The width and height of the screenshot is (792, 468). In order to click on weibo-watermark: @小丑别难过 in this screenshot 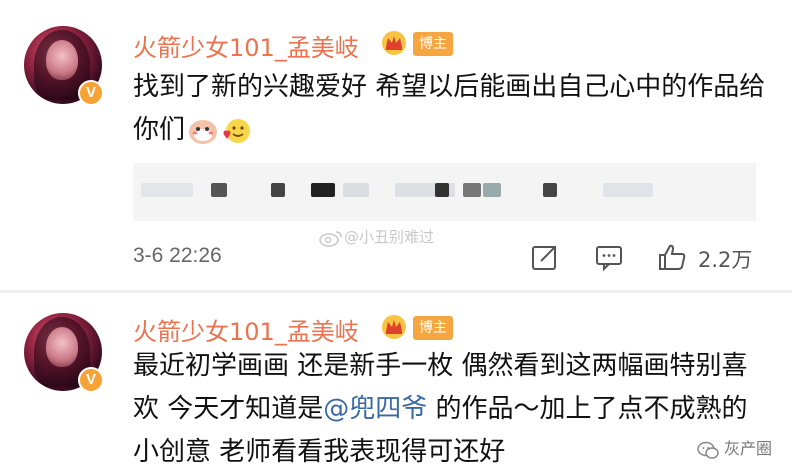, I will do `click(376, 236)`.